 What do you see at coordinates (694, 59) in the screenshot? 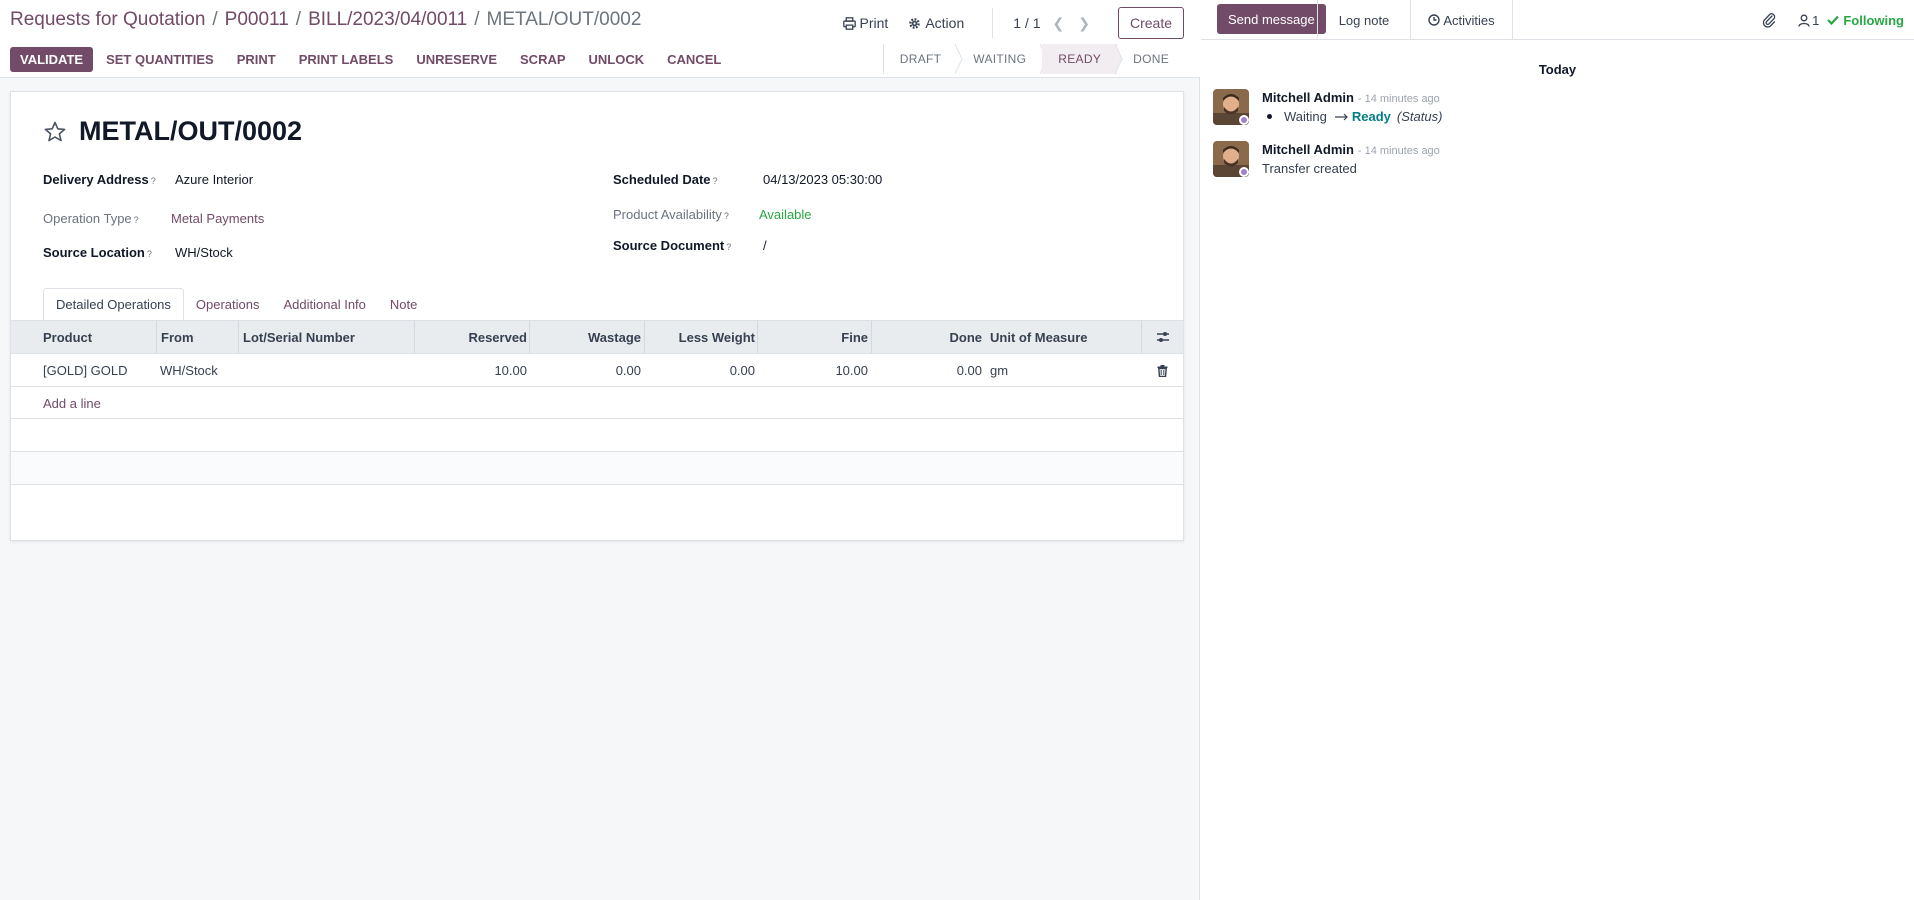
I see `cancel-button: CANCEL` at bounding box center [694, 59].